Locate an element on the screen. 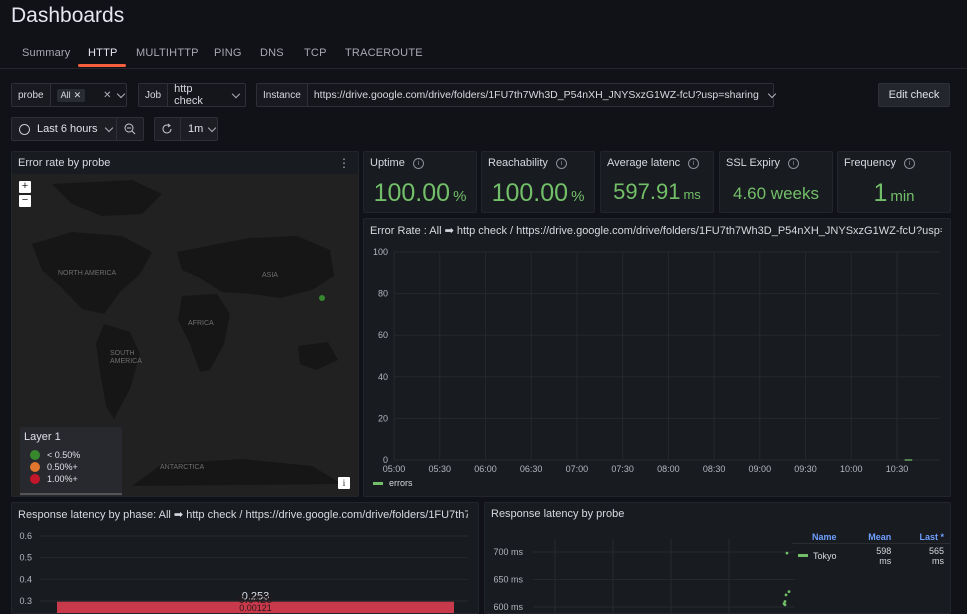  chart-legend: errors is located at coordinates (393, 483).